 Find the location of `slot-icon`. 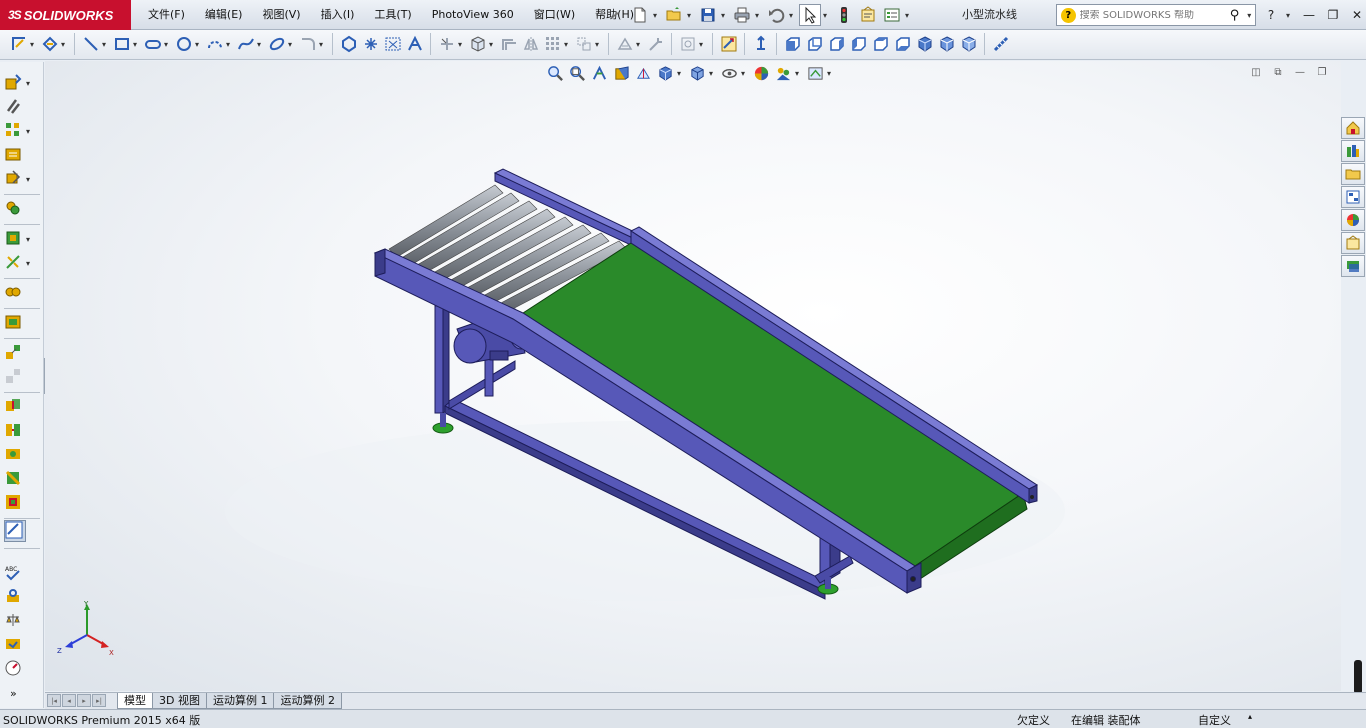

slot-icon is located at coordinates (152, 44).